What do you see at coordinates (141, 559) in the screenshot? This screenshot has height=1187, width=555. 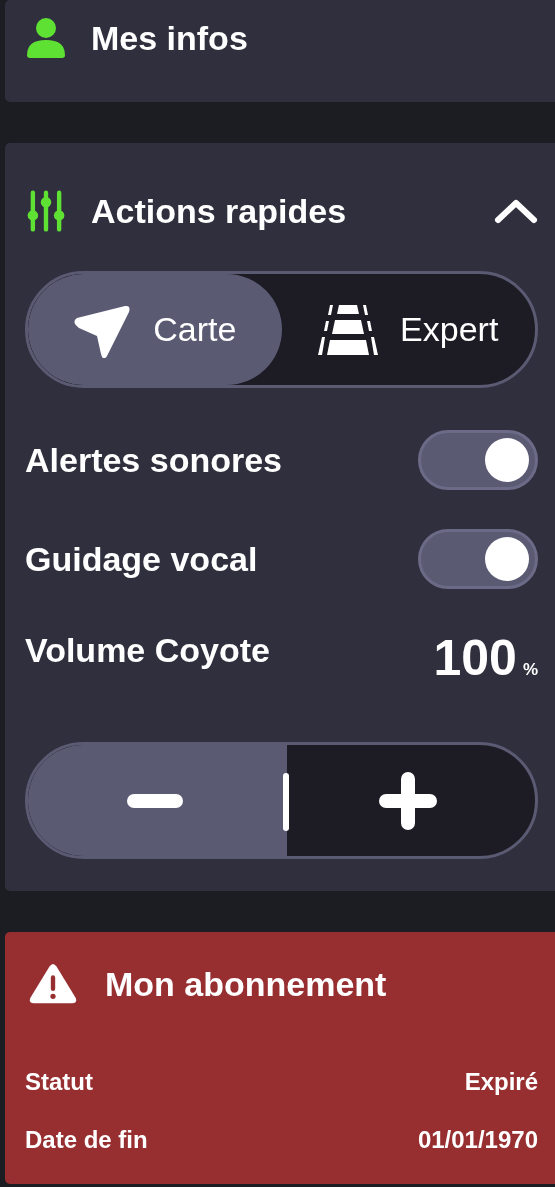 I see `setting-label: Guidage vocal` at bounding box center [141, 559].